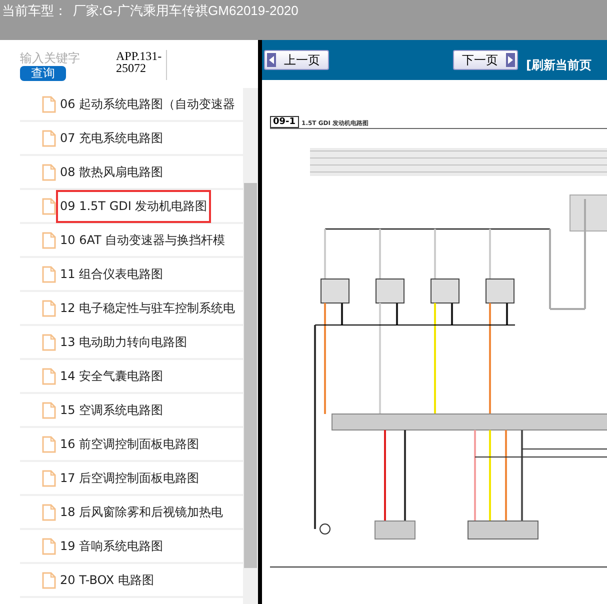 This screenshot has width=607, height=604. I want to click on chapter-link: 08 散热风扇电路图, so click(112, 172).